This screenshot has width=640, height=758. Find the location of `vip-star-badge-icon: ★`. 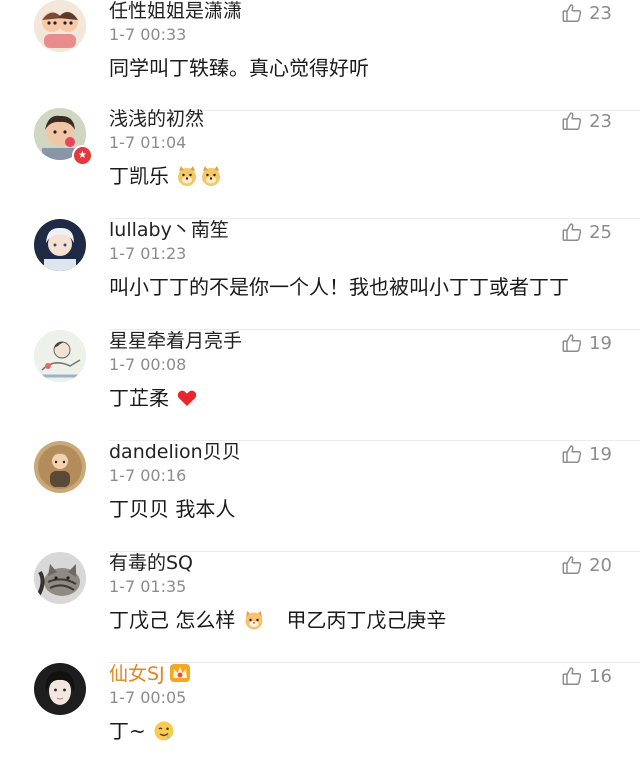

vip-star-badge-icon: ★ is located at coordinates (82, 155).